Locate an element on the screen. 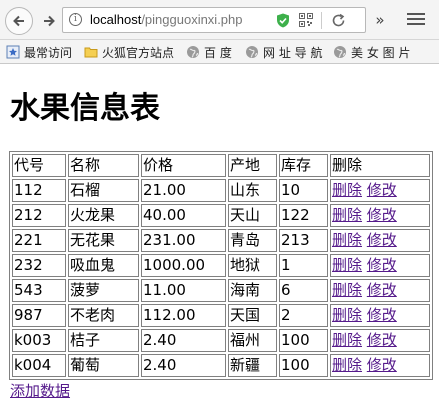 This screenshot has width=439, height=403. table-row: 112 石榴 21.00 山东 10 删除 修改 is located at coordinates (221, 190).